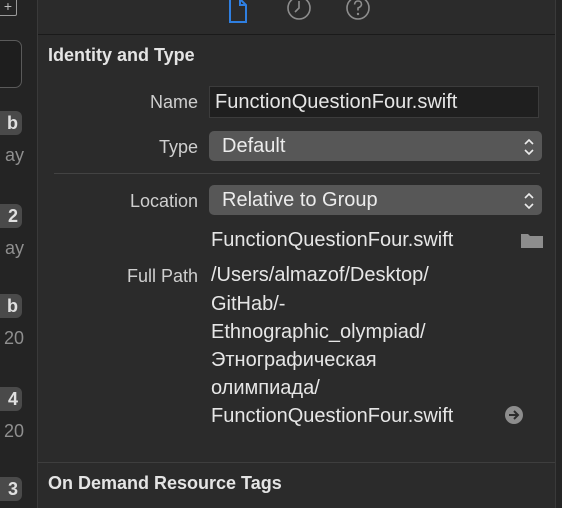  Describe the element at coordinates (8, 8) in the screenshot. I see `add-button: +` at that location.